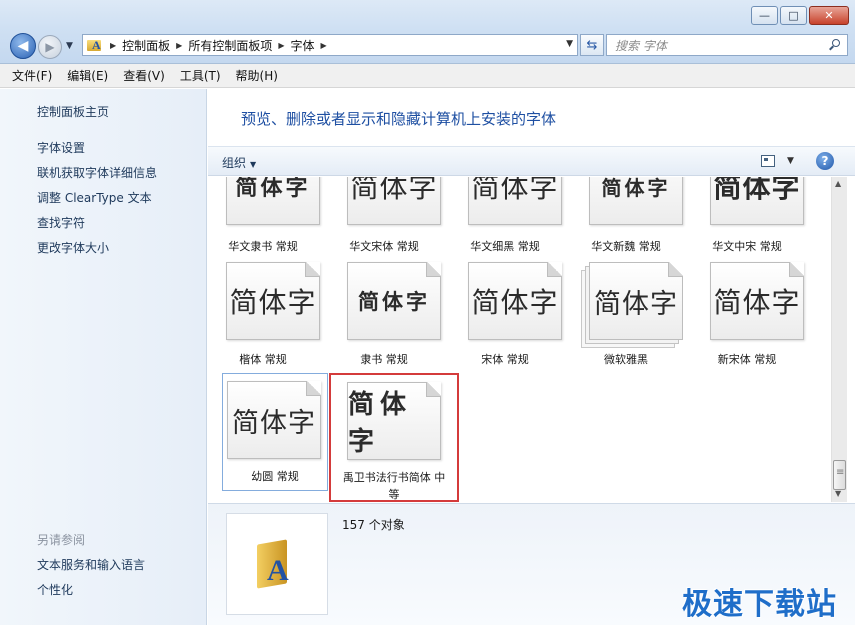 This screenshot has height=625, width=855. Describe the element at coordinates (747, 359) in the screenshot. I see `font-name: 新宋体 常规` at that location.